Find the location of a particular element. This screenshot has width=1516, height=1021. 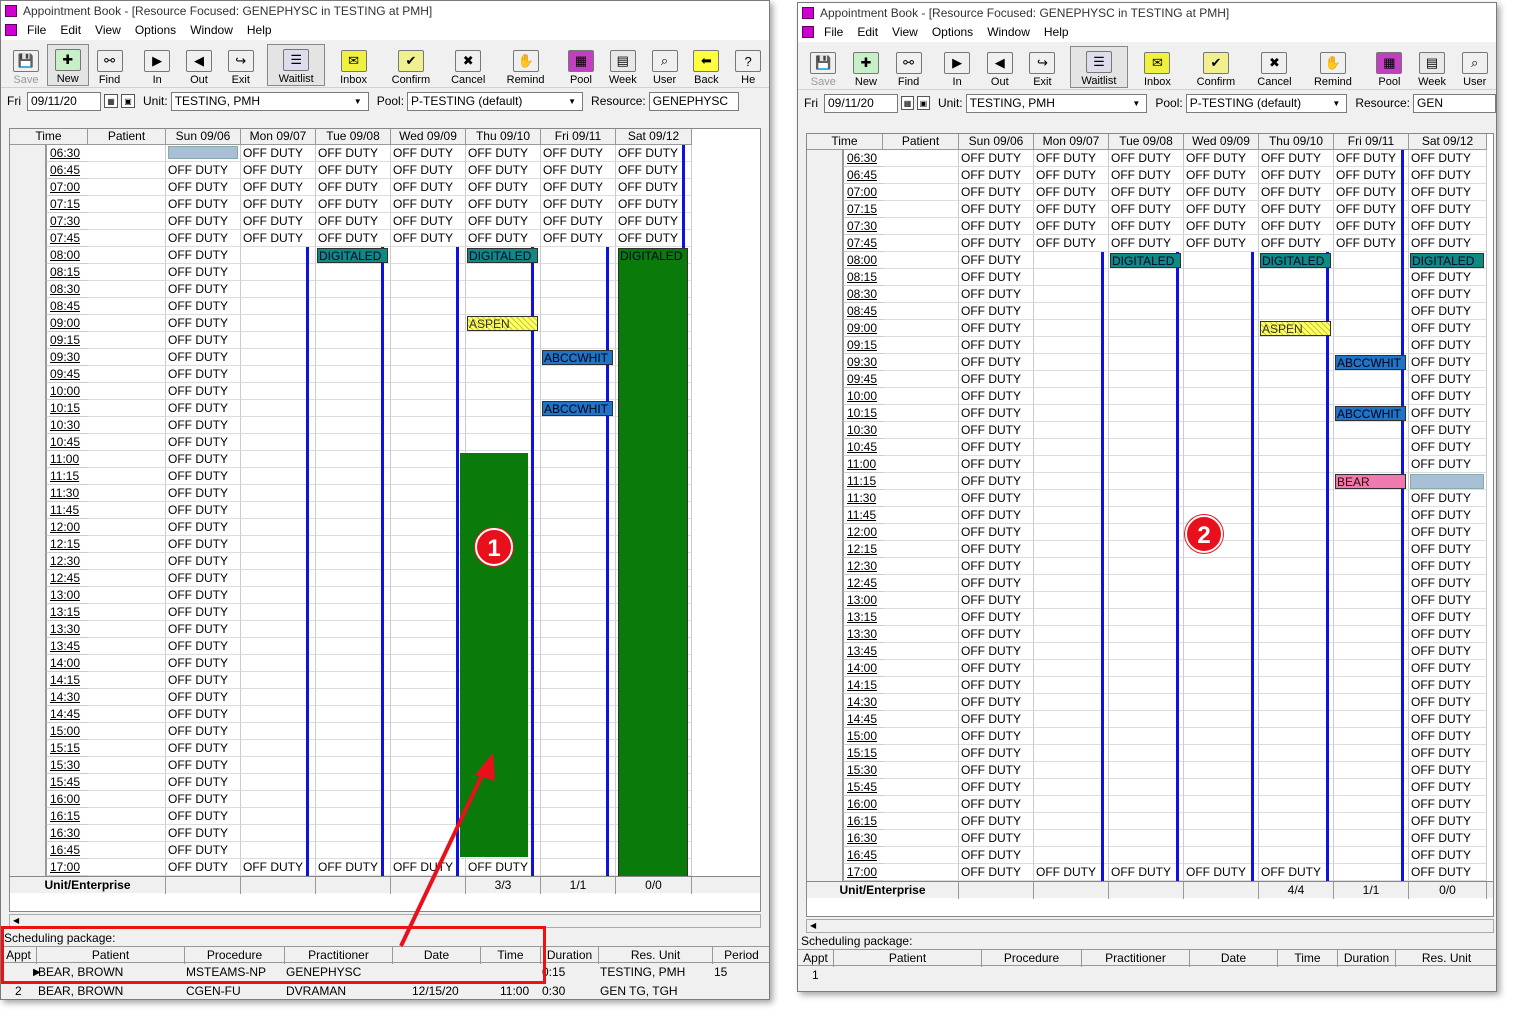

time-slot: 06:45 is located at coordinates (864, 175).